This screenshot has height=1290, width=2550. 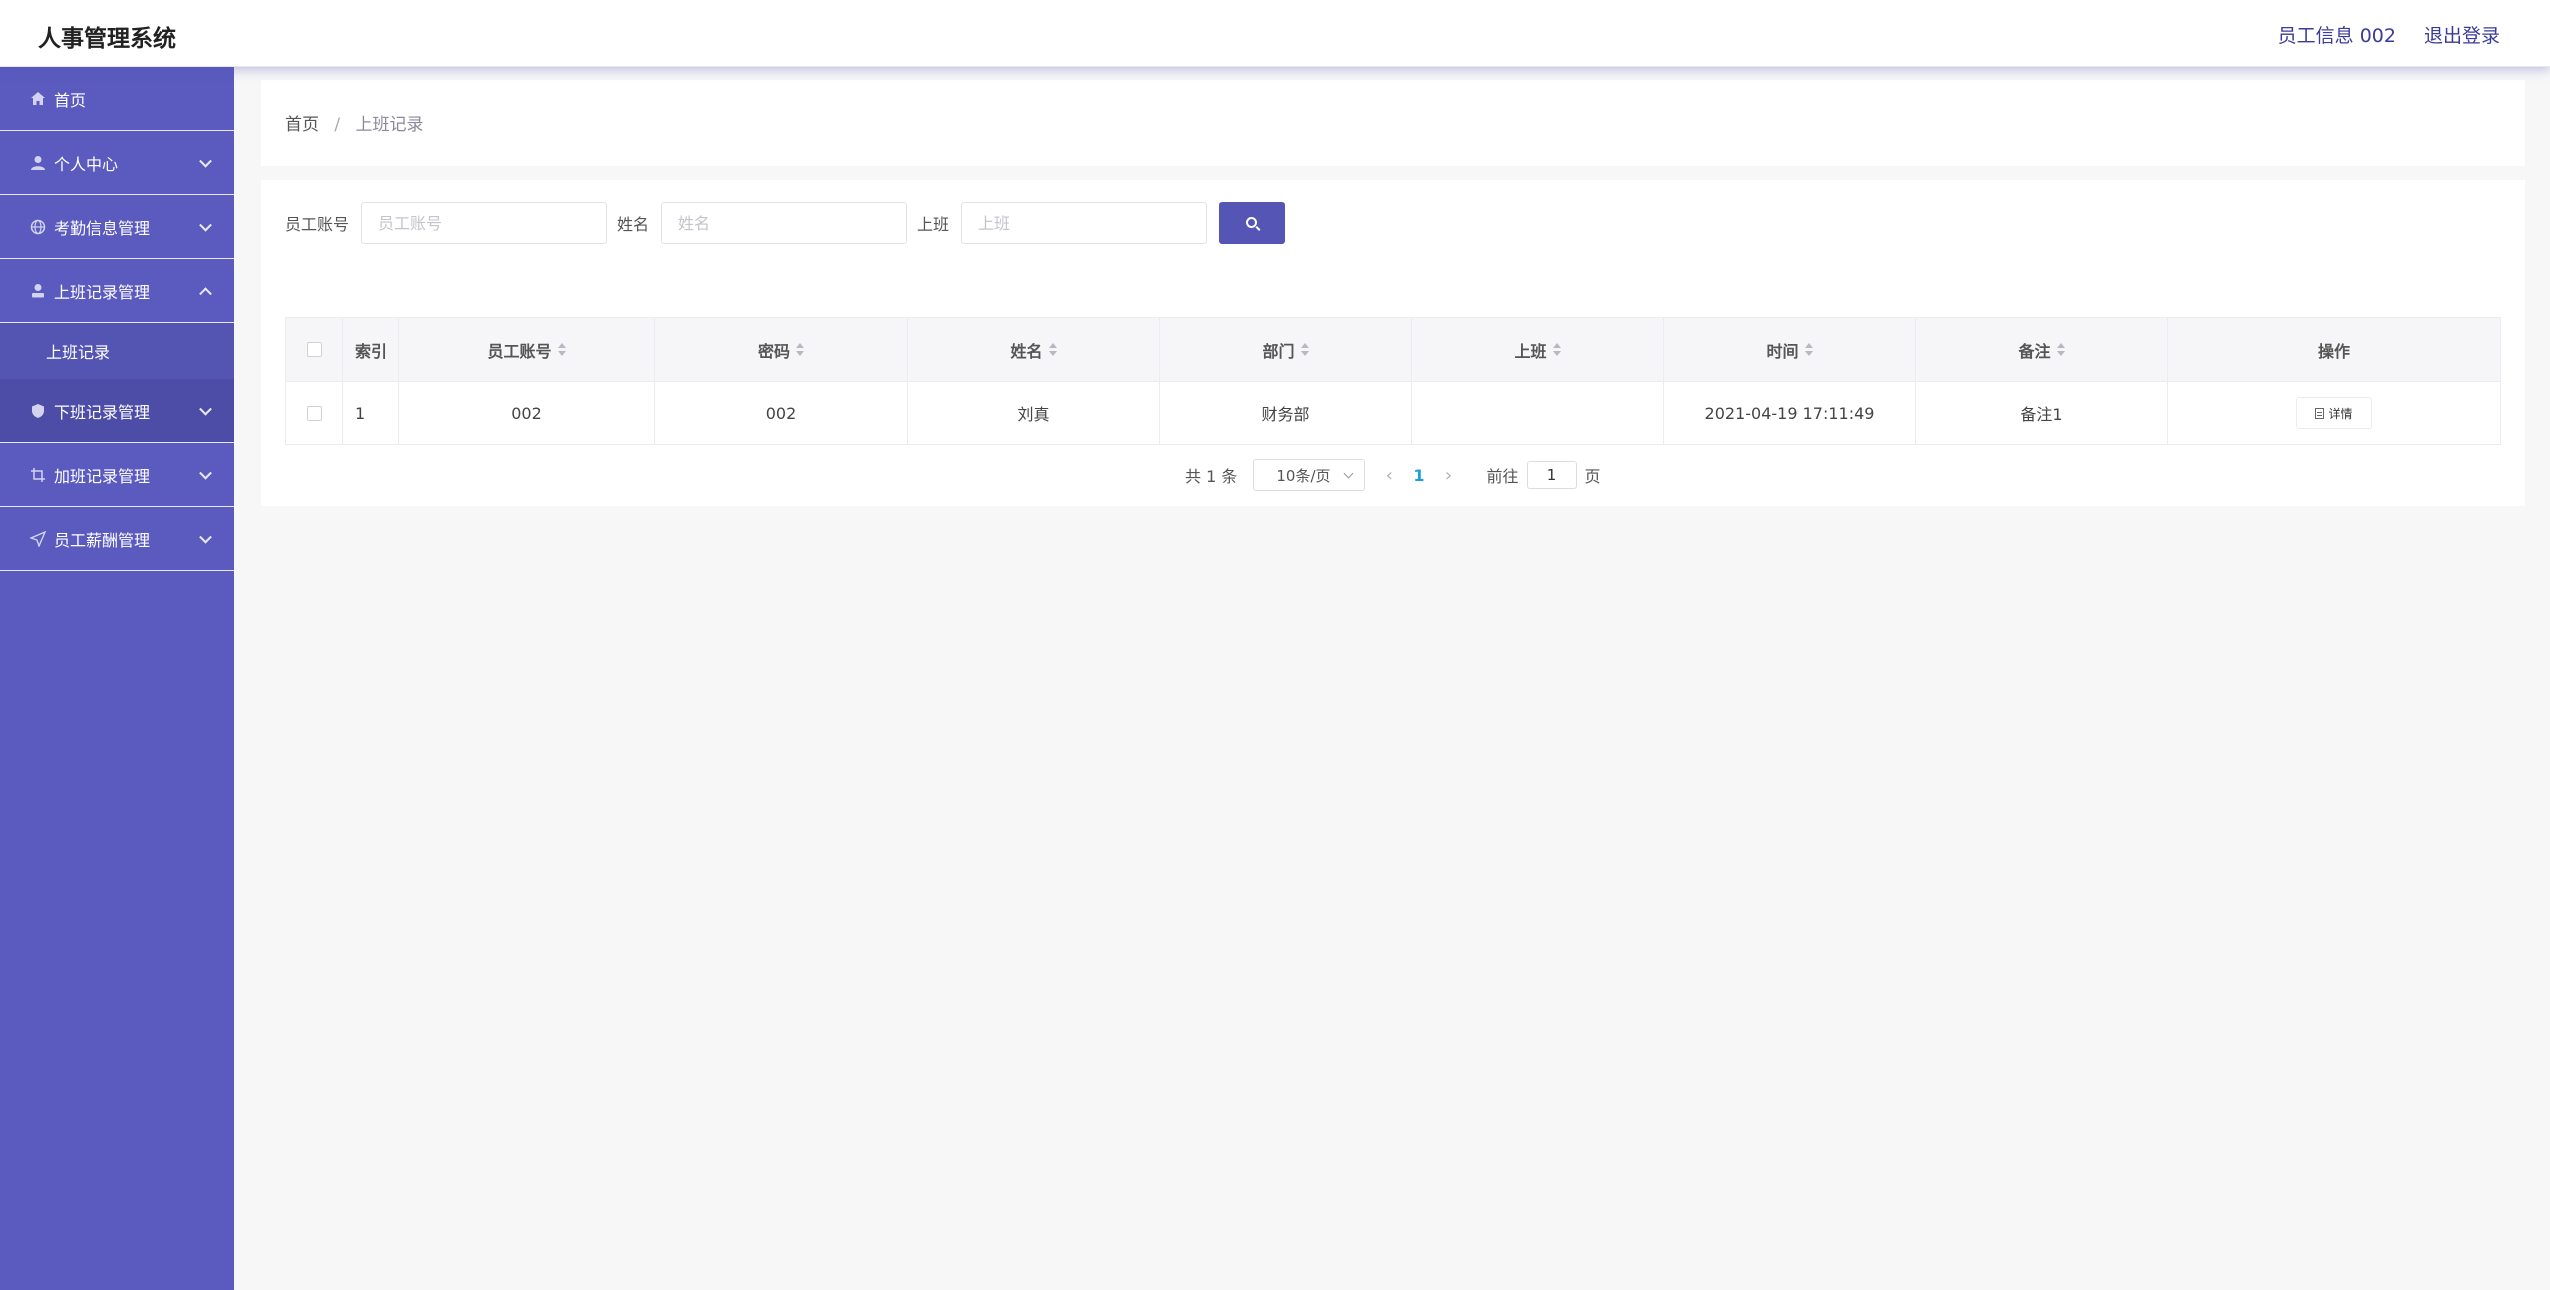 I want to click on sidebar-item-clock-out-management: 下班记录管理, so click(x=117, y=411).